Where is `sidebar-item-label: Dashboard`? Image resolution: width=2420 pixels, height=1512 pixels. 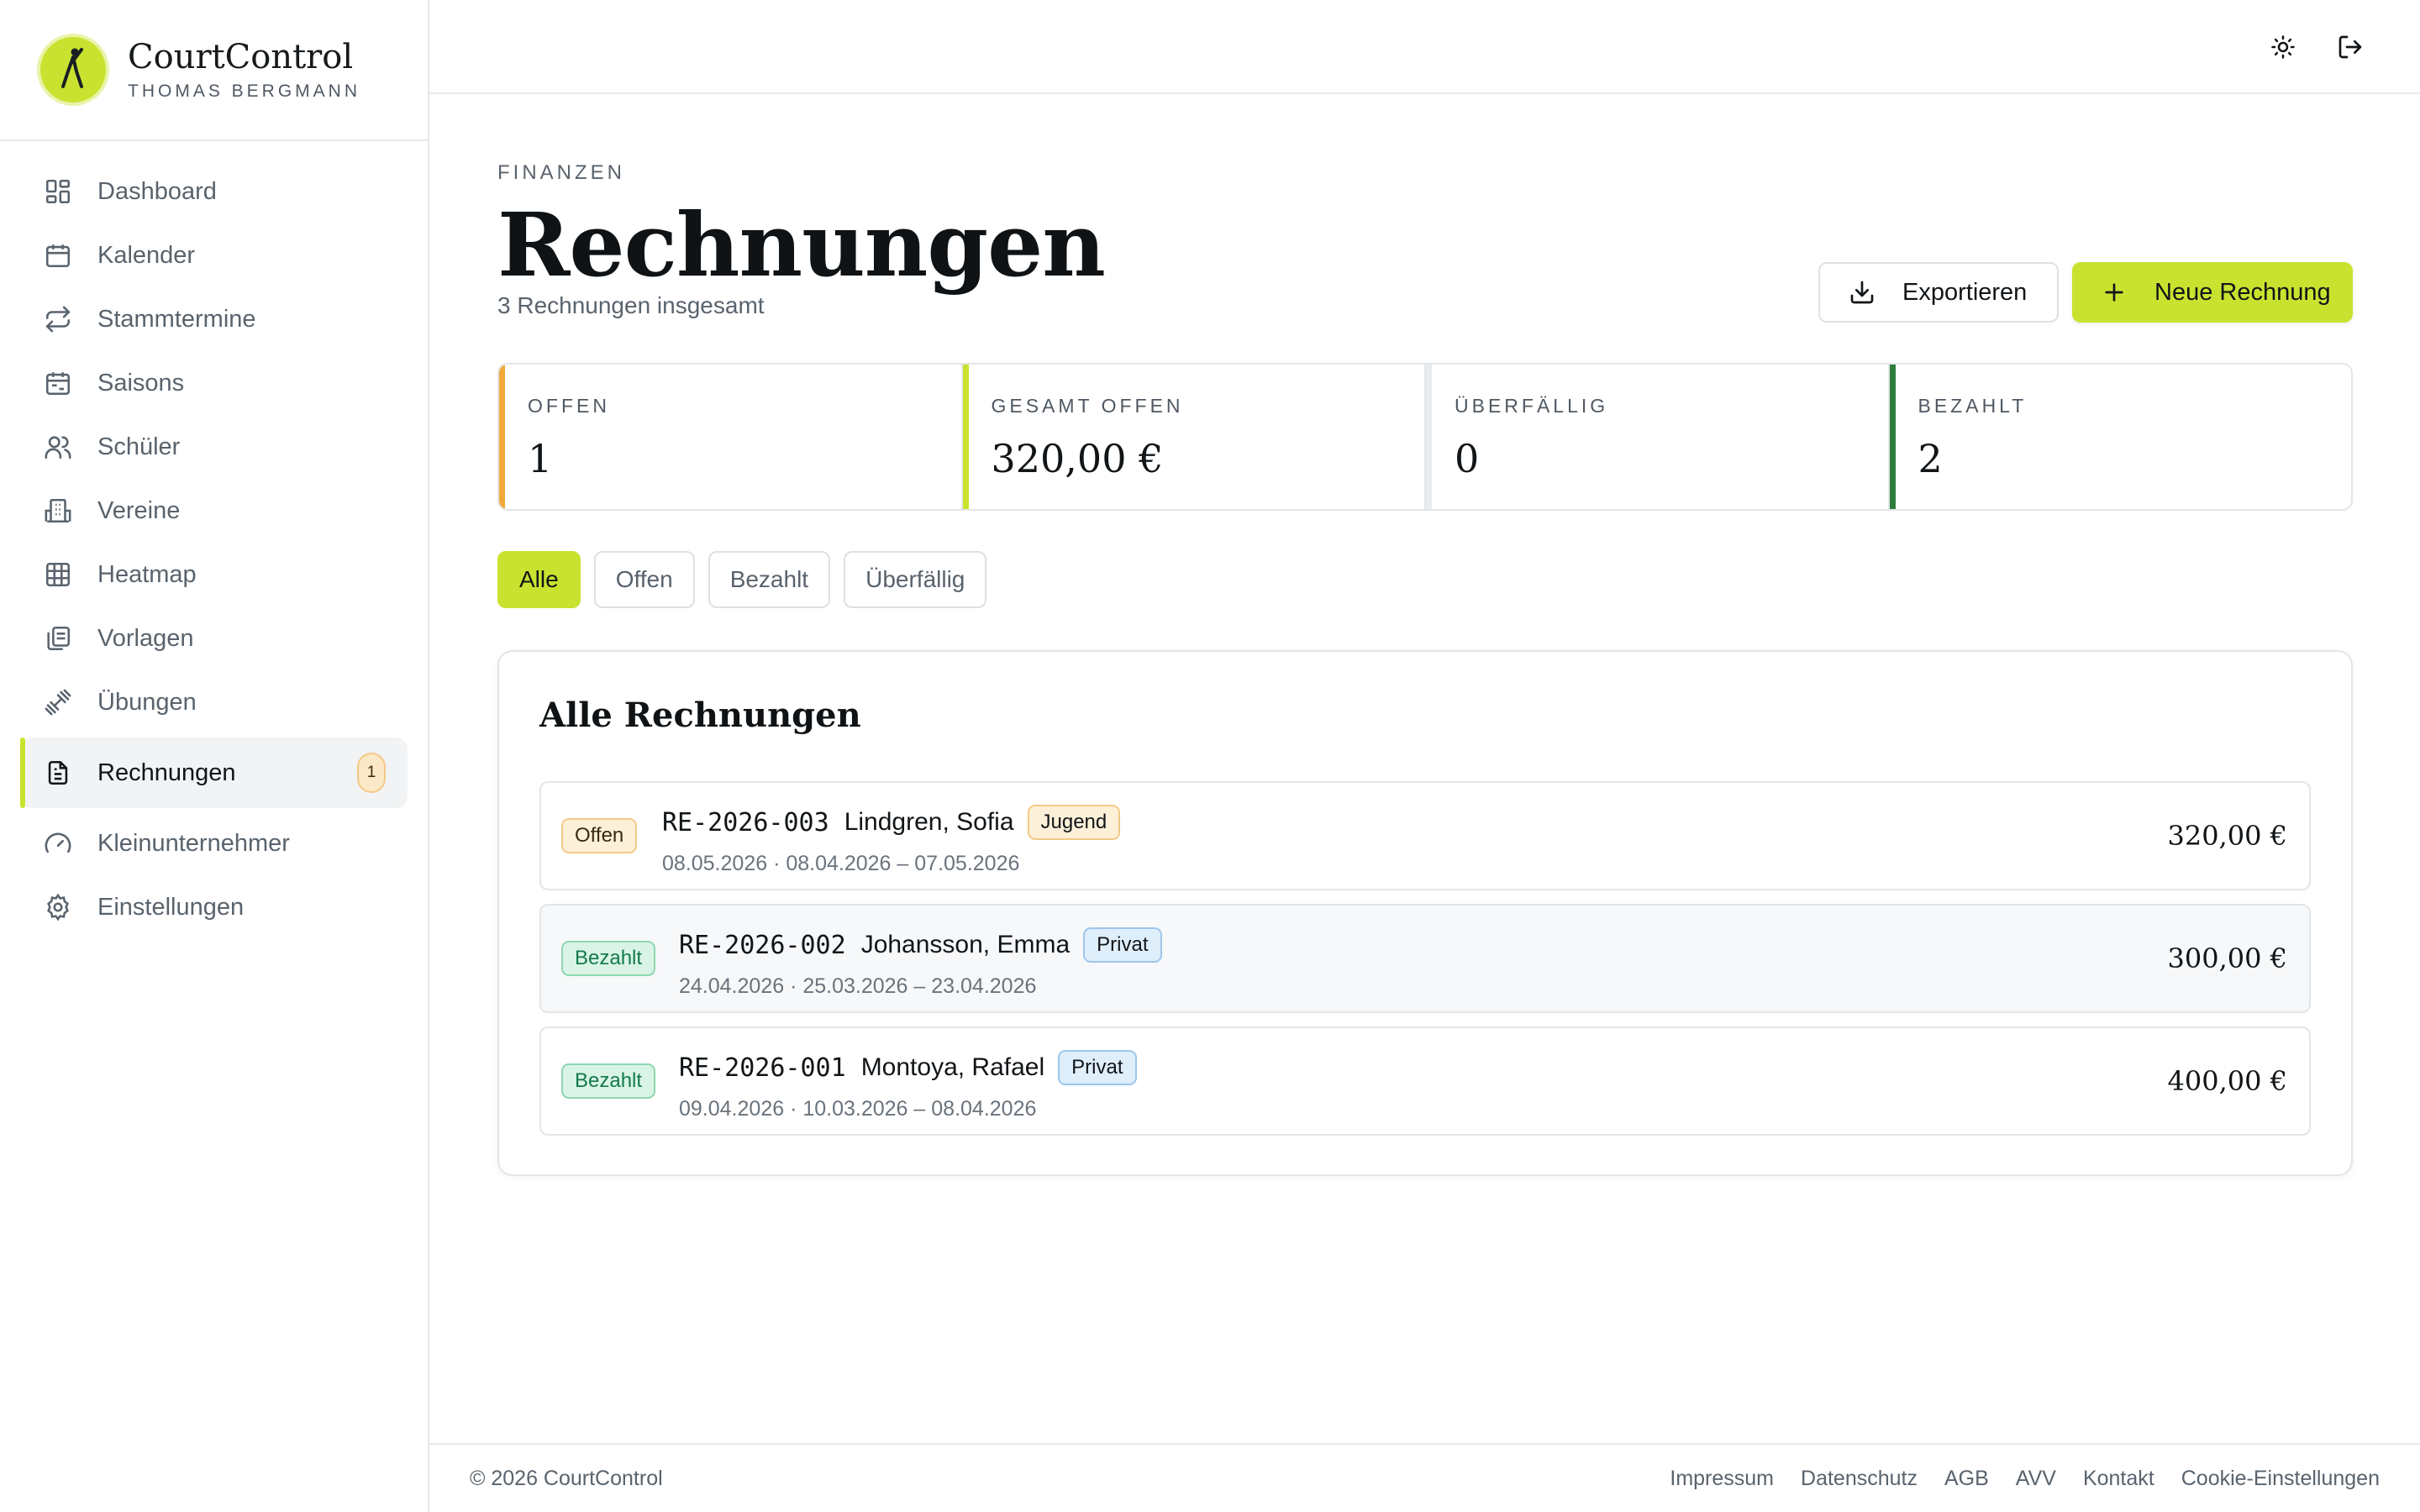
sidebar-item-label: Dashboard is located at coordinates (157, 191).